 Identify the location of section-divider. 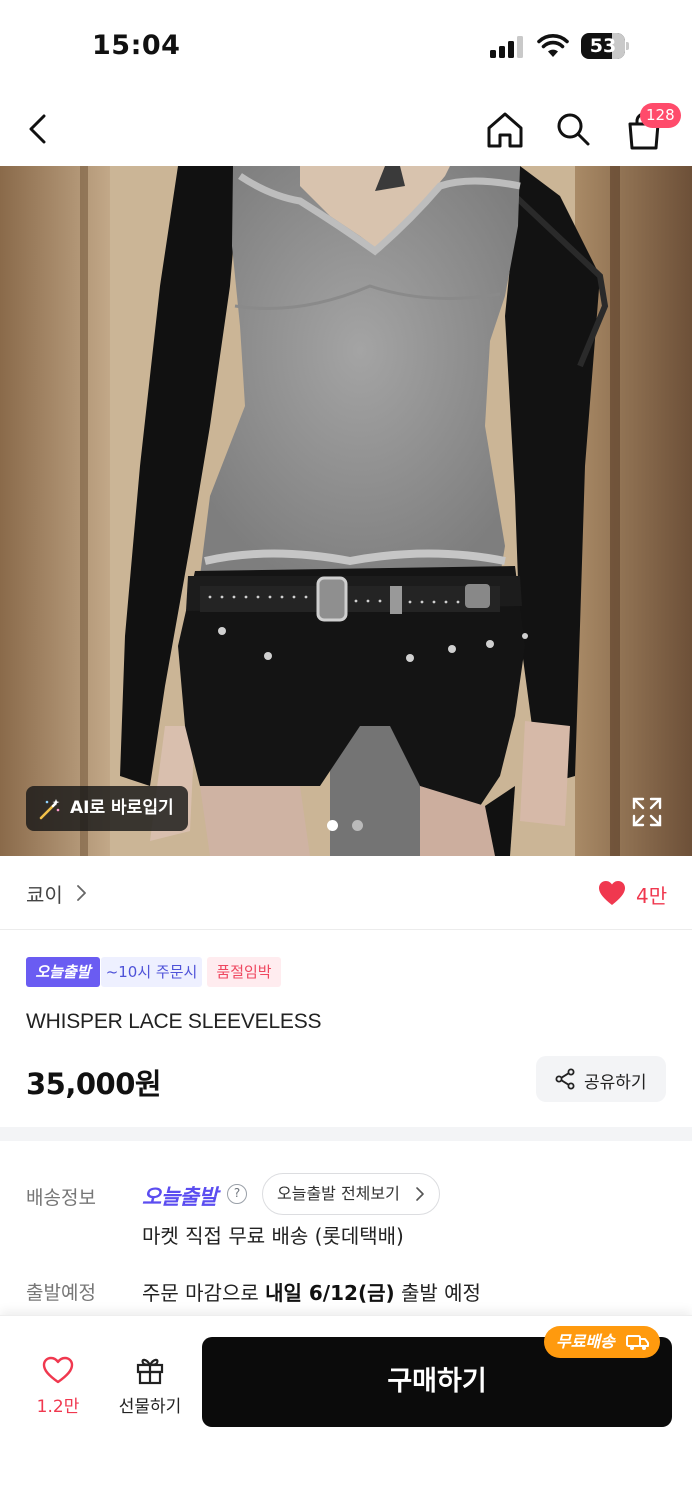
(346, 1134).